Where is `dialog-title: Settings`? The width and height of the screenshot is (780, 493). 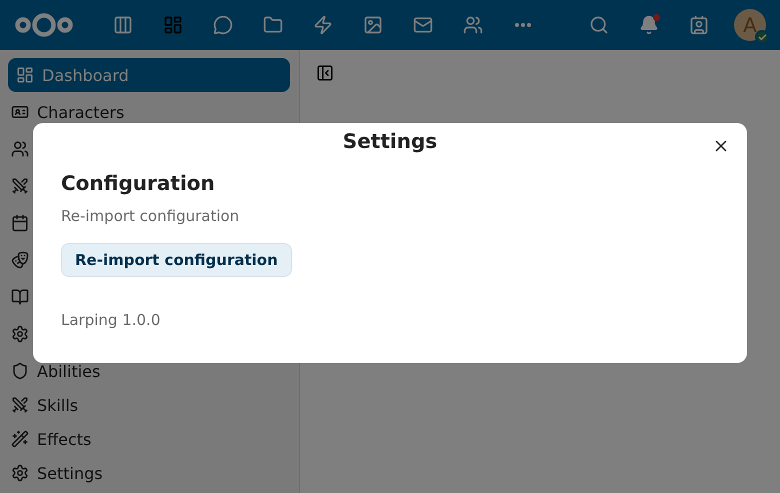
dialog-title: Settings is located at coordinates (390, 141).